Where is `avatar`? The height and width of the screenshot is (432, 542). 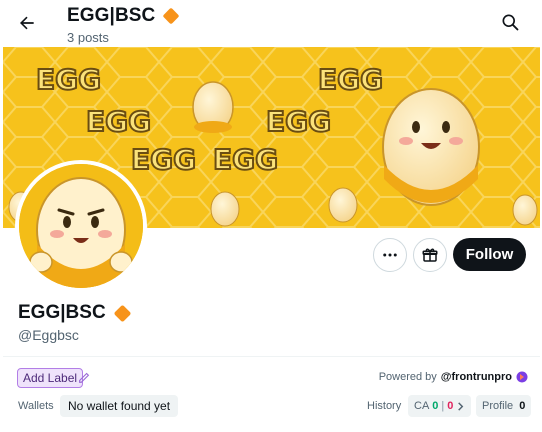 avatar is located at coordinates (81, 226).